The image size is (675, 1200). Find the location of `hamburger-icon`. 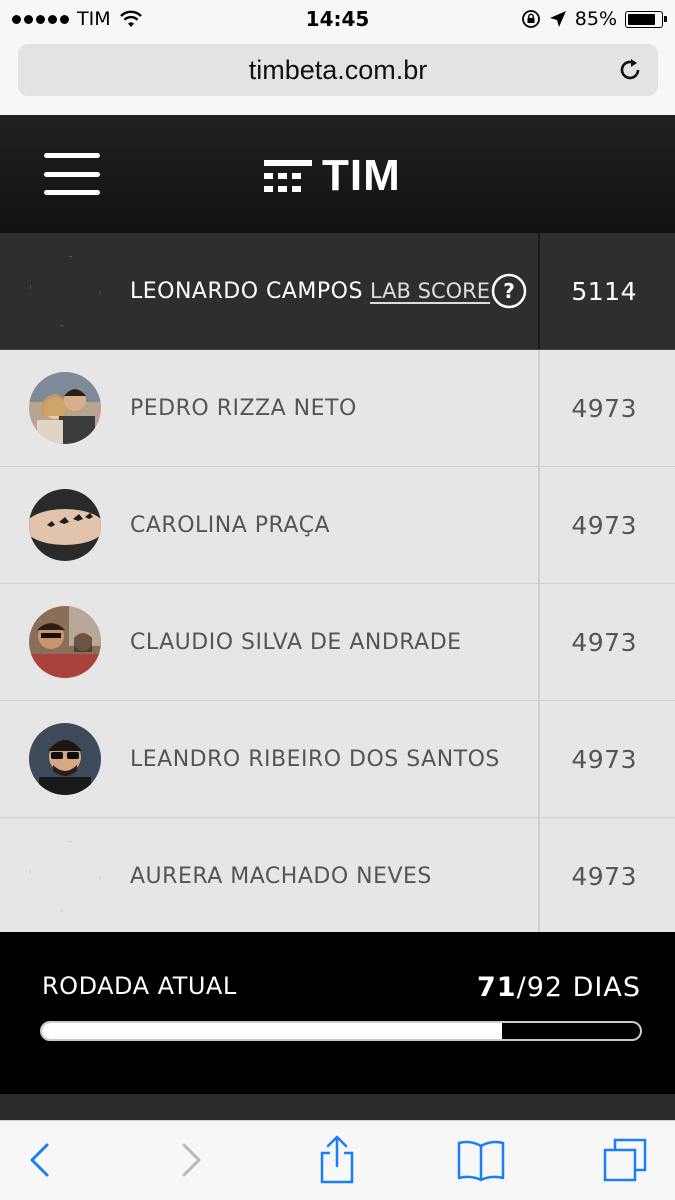

hamburger-icon is located at coordinates (72, 174).